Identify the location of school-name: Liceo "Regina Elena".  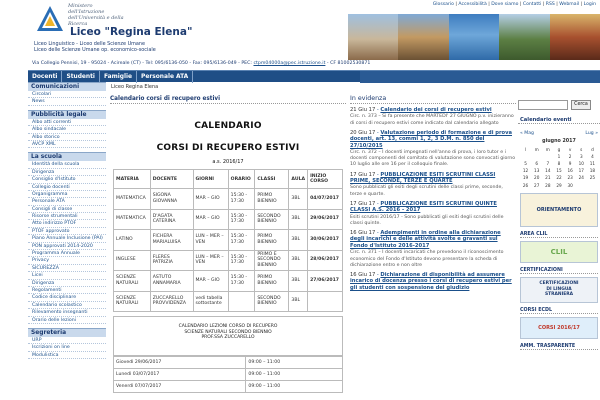
(131, 32).